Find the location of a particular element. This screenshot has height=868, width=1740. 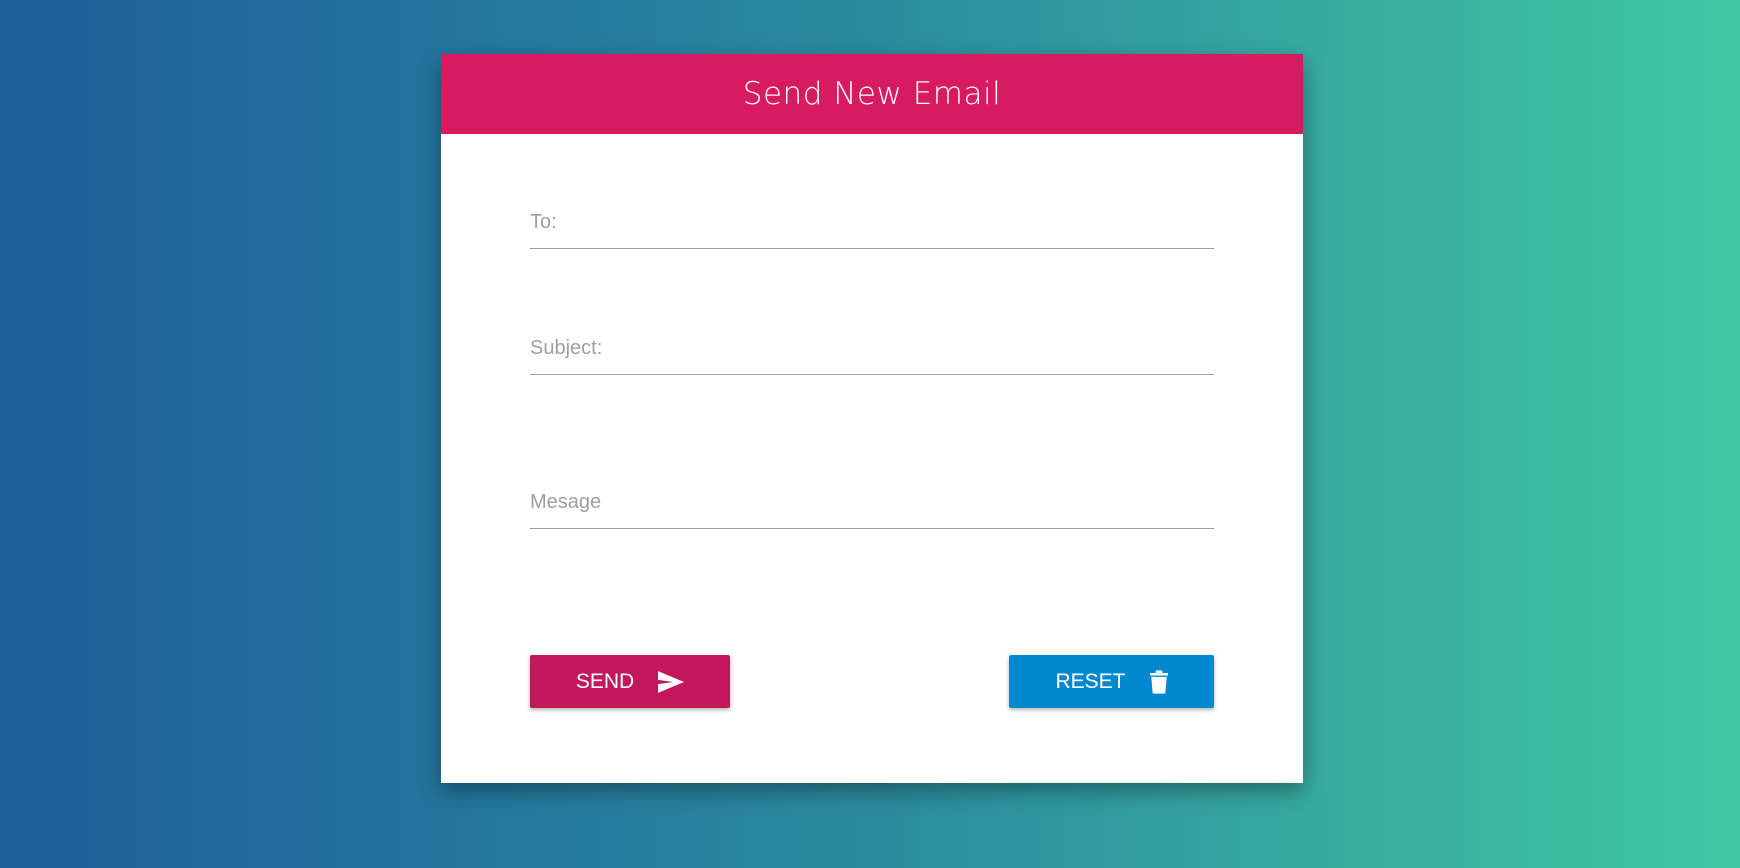

send-label: SEND is located at coordinates (605, 681).